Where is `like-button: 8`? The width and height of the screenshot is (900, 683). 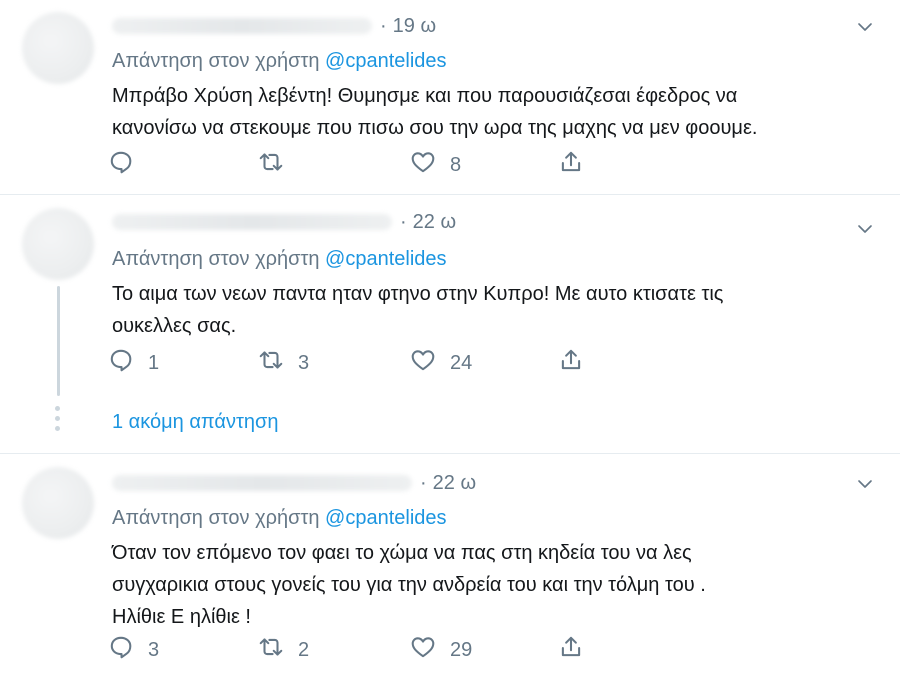 like-button: 8 is located at coordinates (435, 165).